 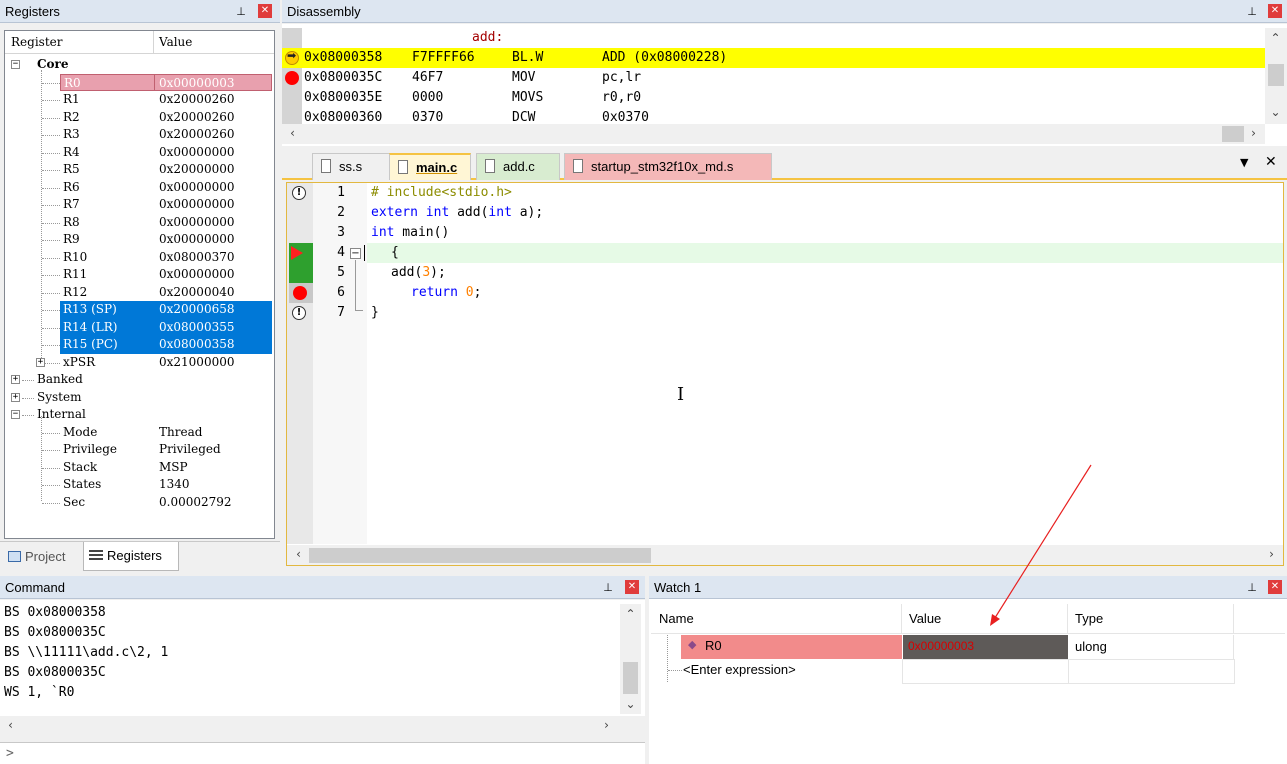 What do you see at coordinates (299, 193) in the screenshot?
I see `warning-icon: !` at bounding box center [299, 193].